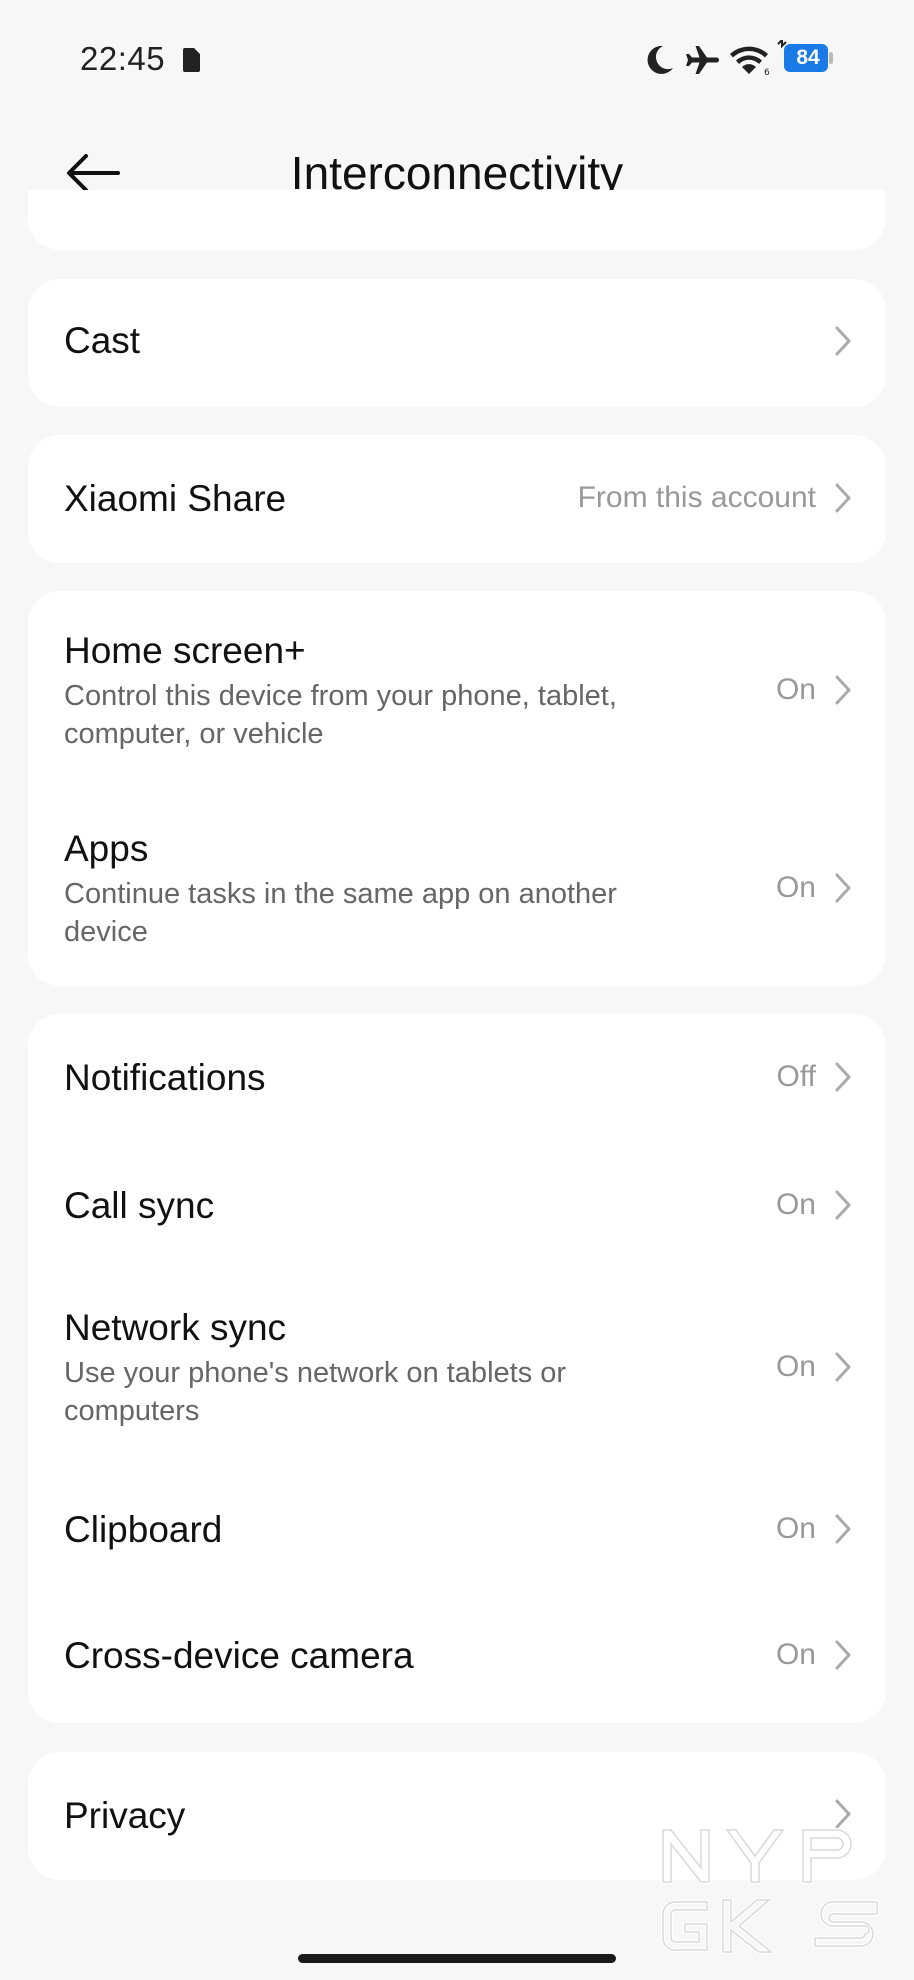 This screenshot has width=914, height=1980. I want to click on home-screen-value: On, so click(795, 689).